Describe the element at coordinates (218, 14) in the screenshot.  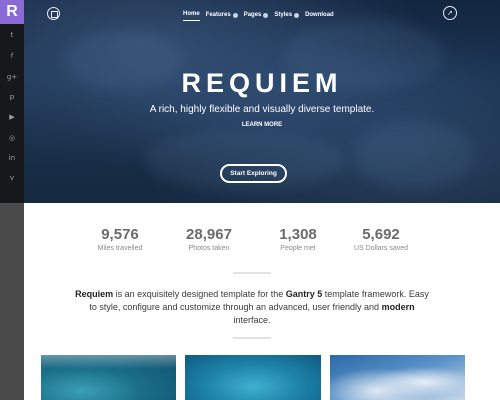
I see `nav-item-label: Features` at that location.